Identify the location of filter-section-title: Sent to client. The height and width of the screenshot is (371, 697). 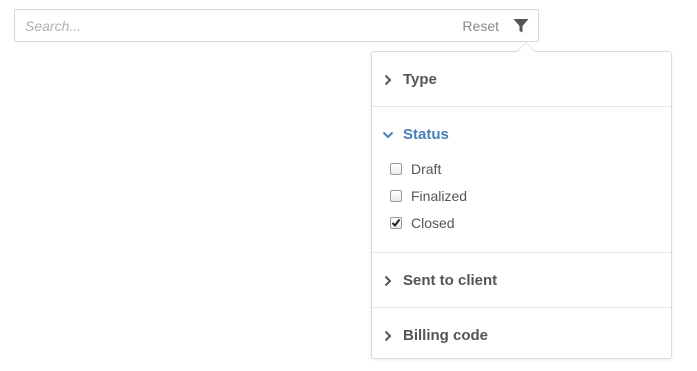
(450, 280).